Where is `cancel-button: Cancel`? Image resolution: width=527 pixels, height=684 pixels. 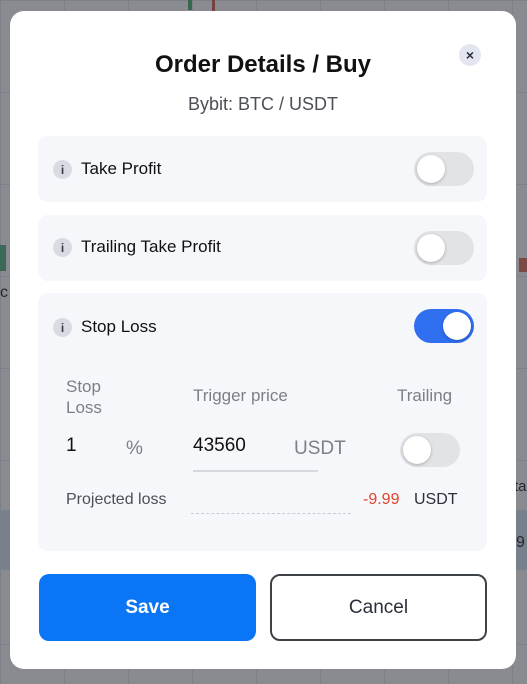
cancel-button: Cancel is located at coordinates (378, 607).